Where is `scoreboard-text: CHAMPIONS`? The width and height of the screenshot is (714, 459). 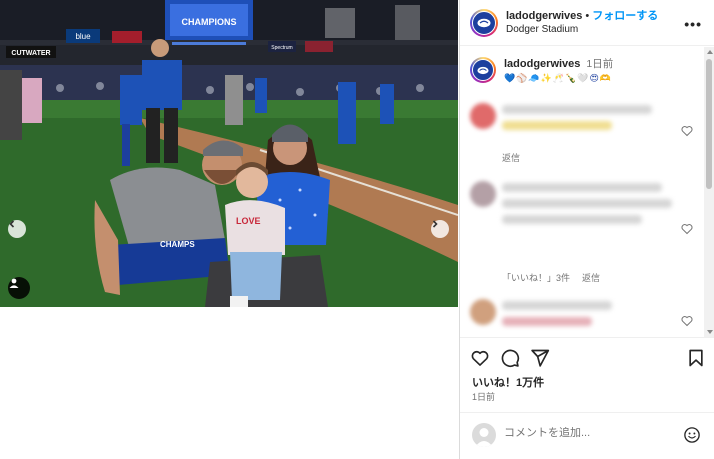
scoreboard-text: CHAMPIONS is located at coordinates (208, 22).